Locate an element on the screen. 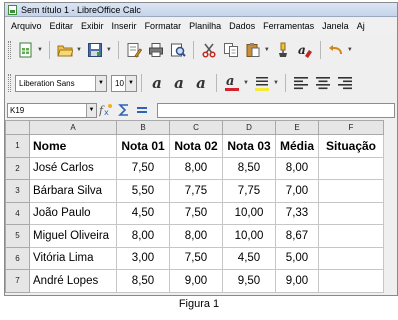 The image size is (398, 320). menu-ajuda: Aj is located at coordinates (361, 26).